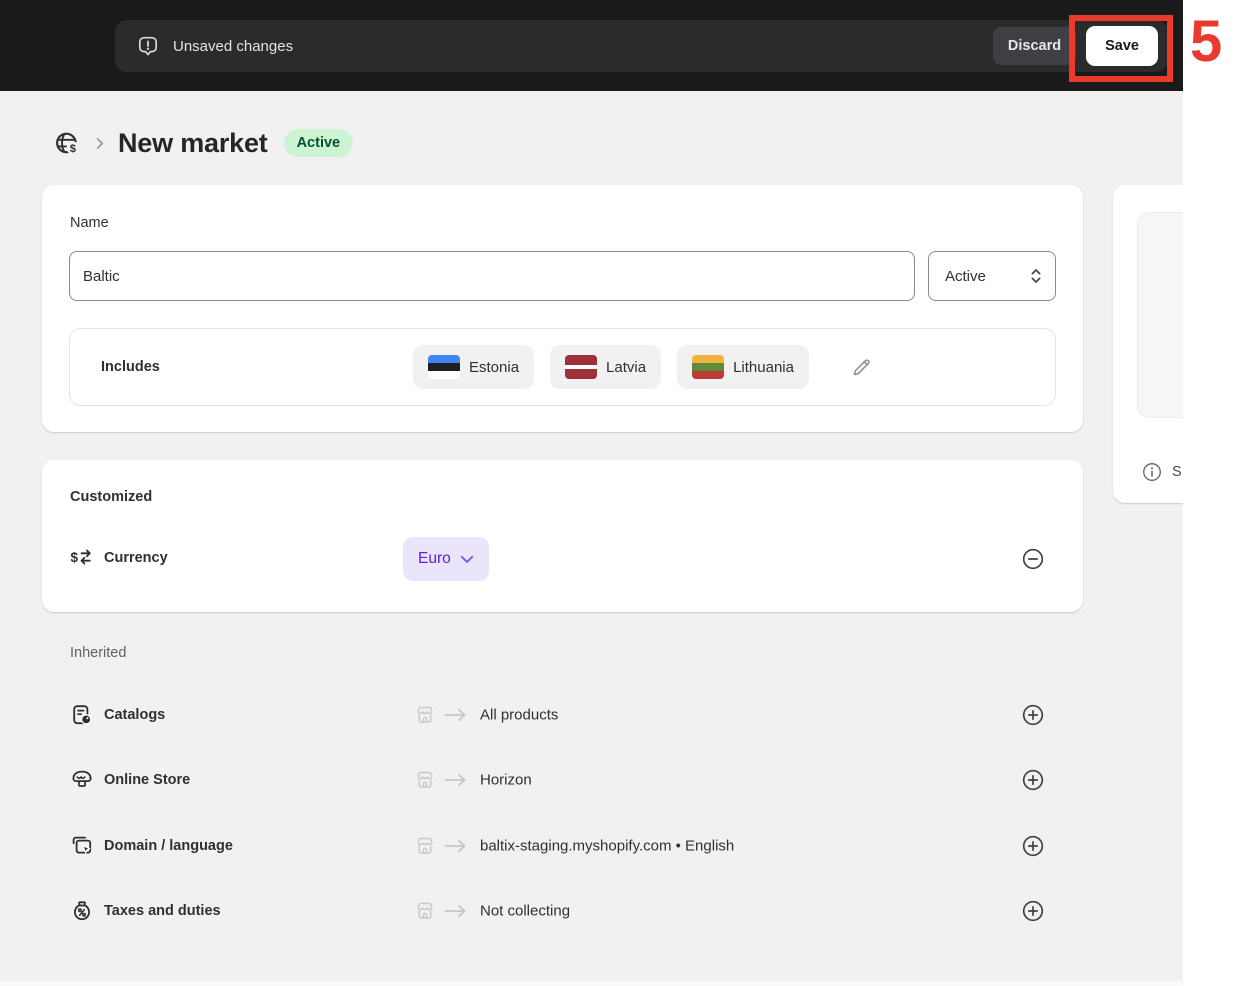 The width and height of the screenshot is (1246, 986). What do you see at coordinates (434, 558) in the screenshot?
I see `currency-value: Euro` at bounding box center [434, 558].